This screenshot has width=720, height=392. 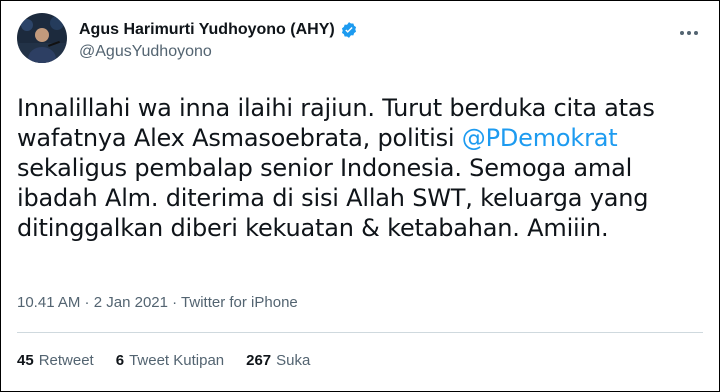 What do you see at coordinates (48, 302) in the screenshot?
I see `tweet-time: 10.41 AM` at bounding box center [48, 302].